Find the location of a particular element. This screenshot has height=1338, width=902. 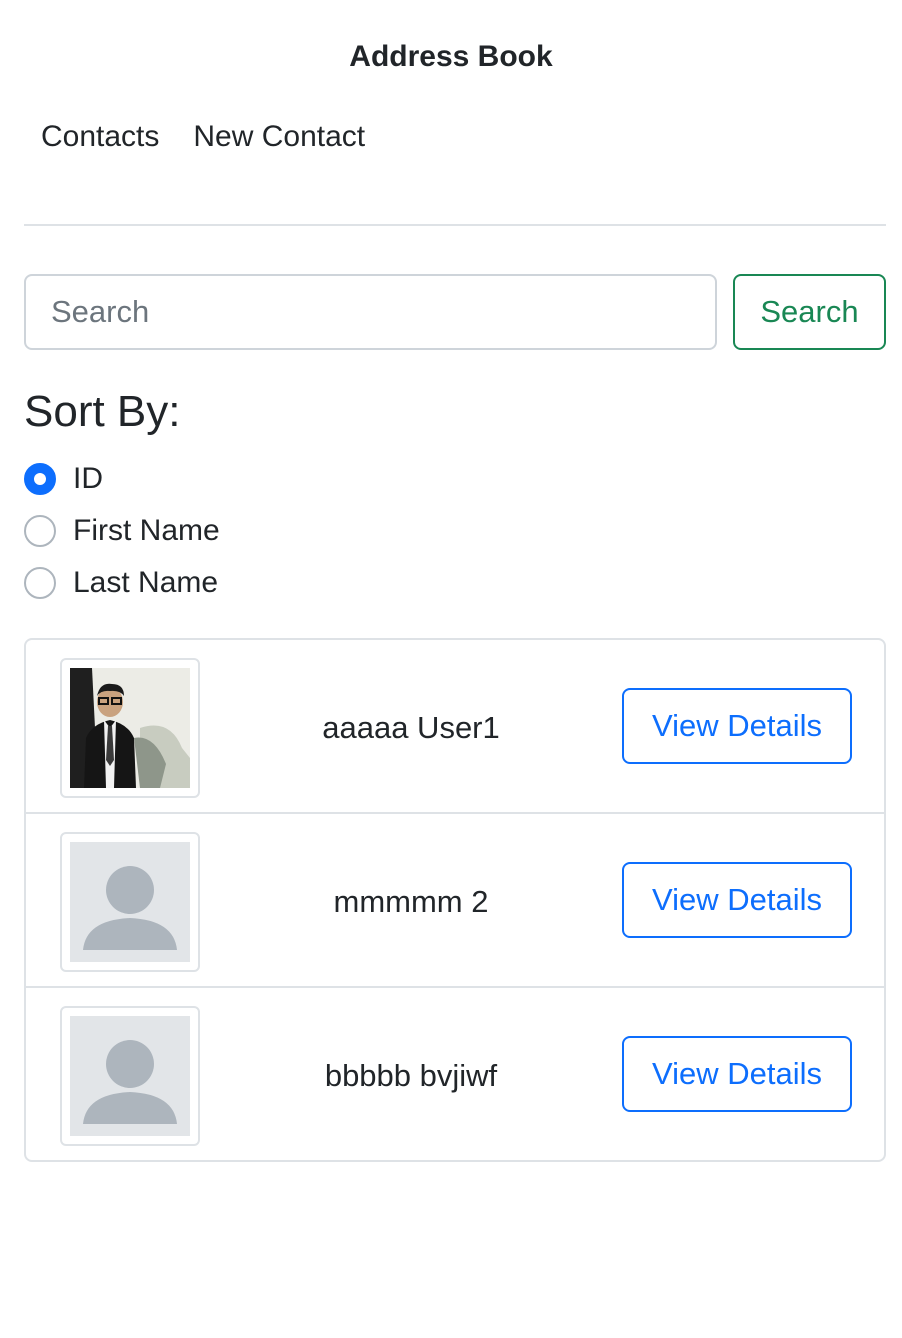

app-title: Address Book is located at coordinates (451, 56).